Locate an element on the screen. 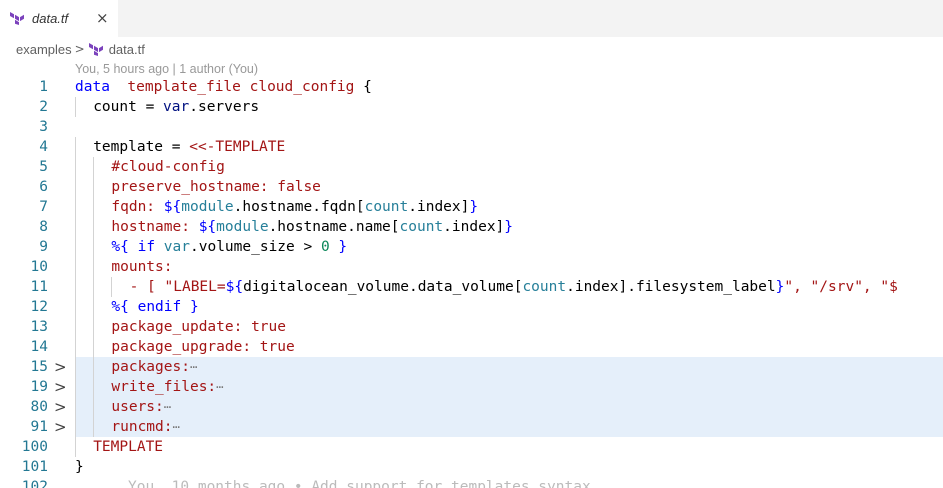 The height and width of the screenshot is (488, 943). code-line: 9 %{ if var.volume_size > 0 } is located at coordinates (471, 247).